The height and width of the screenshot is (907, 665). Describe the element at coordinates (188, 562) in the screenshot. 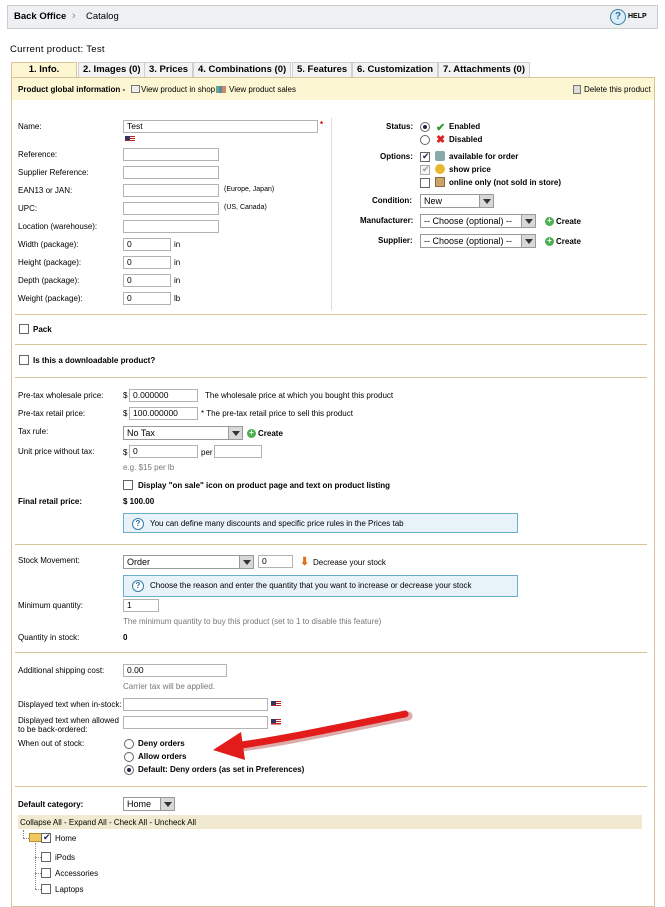

I see `stock-movement-select: Order` at that location.